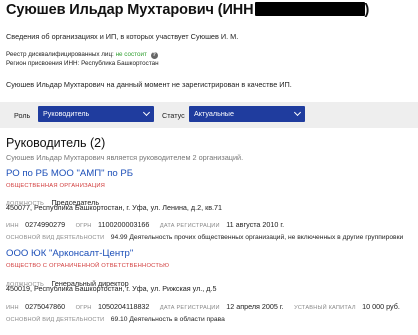  What do you see at coordinates (96, 114) in the screenshot?
I see `role-select: Руководитель` at bounding box center [96, 114].